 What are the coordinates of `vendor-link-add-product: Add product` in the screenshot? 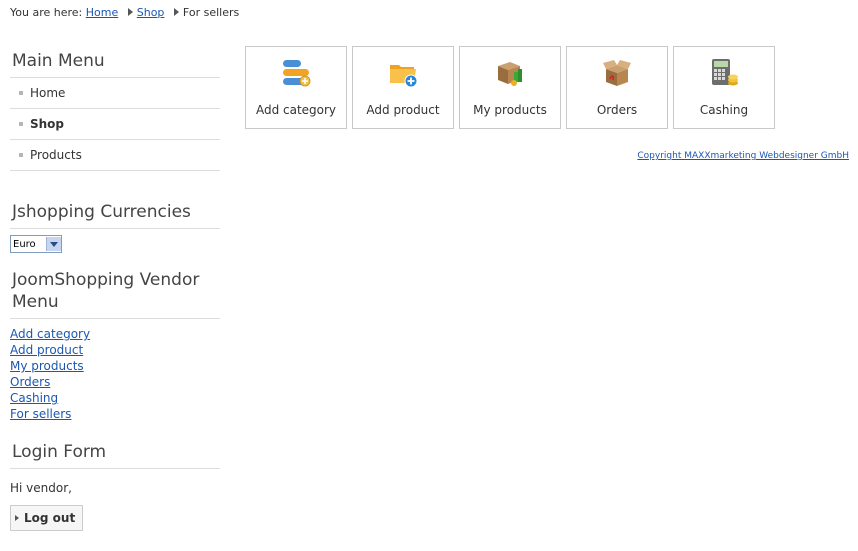 It's located at (46, 350).